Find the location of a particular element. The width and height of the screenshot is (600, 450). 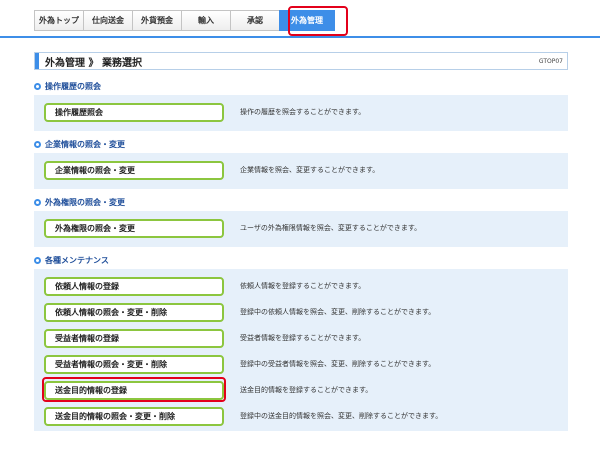

operation-history-button: 操作履歴照会 is located at coordinates (134, 112).